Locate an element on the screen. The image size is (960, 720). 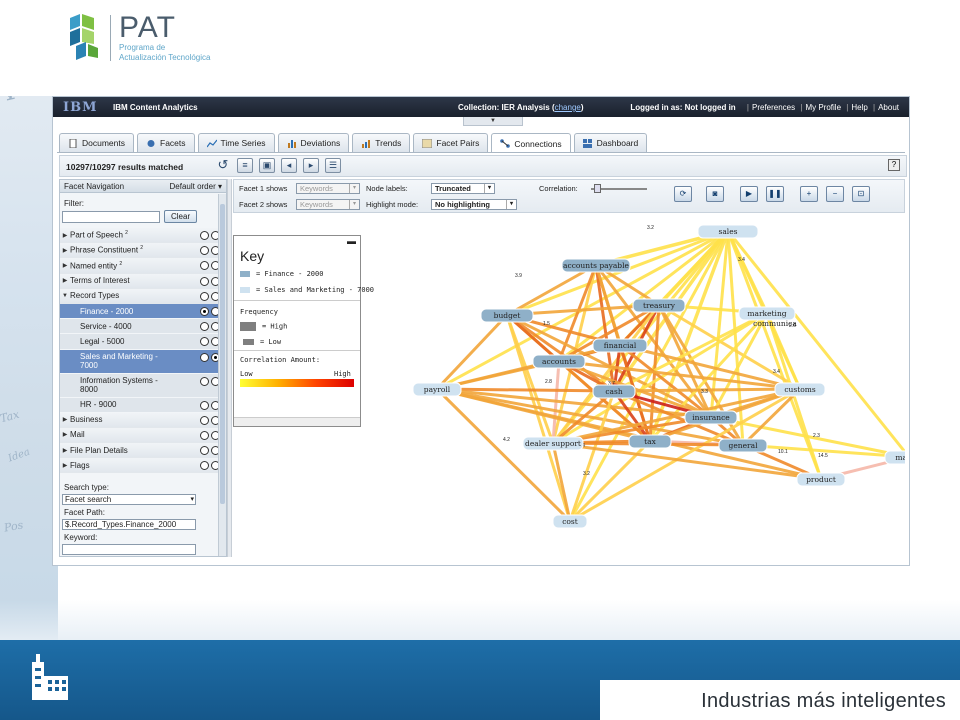
change-collection-link: change is located at coordinates (568, 107).